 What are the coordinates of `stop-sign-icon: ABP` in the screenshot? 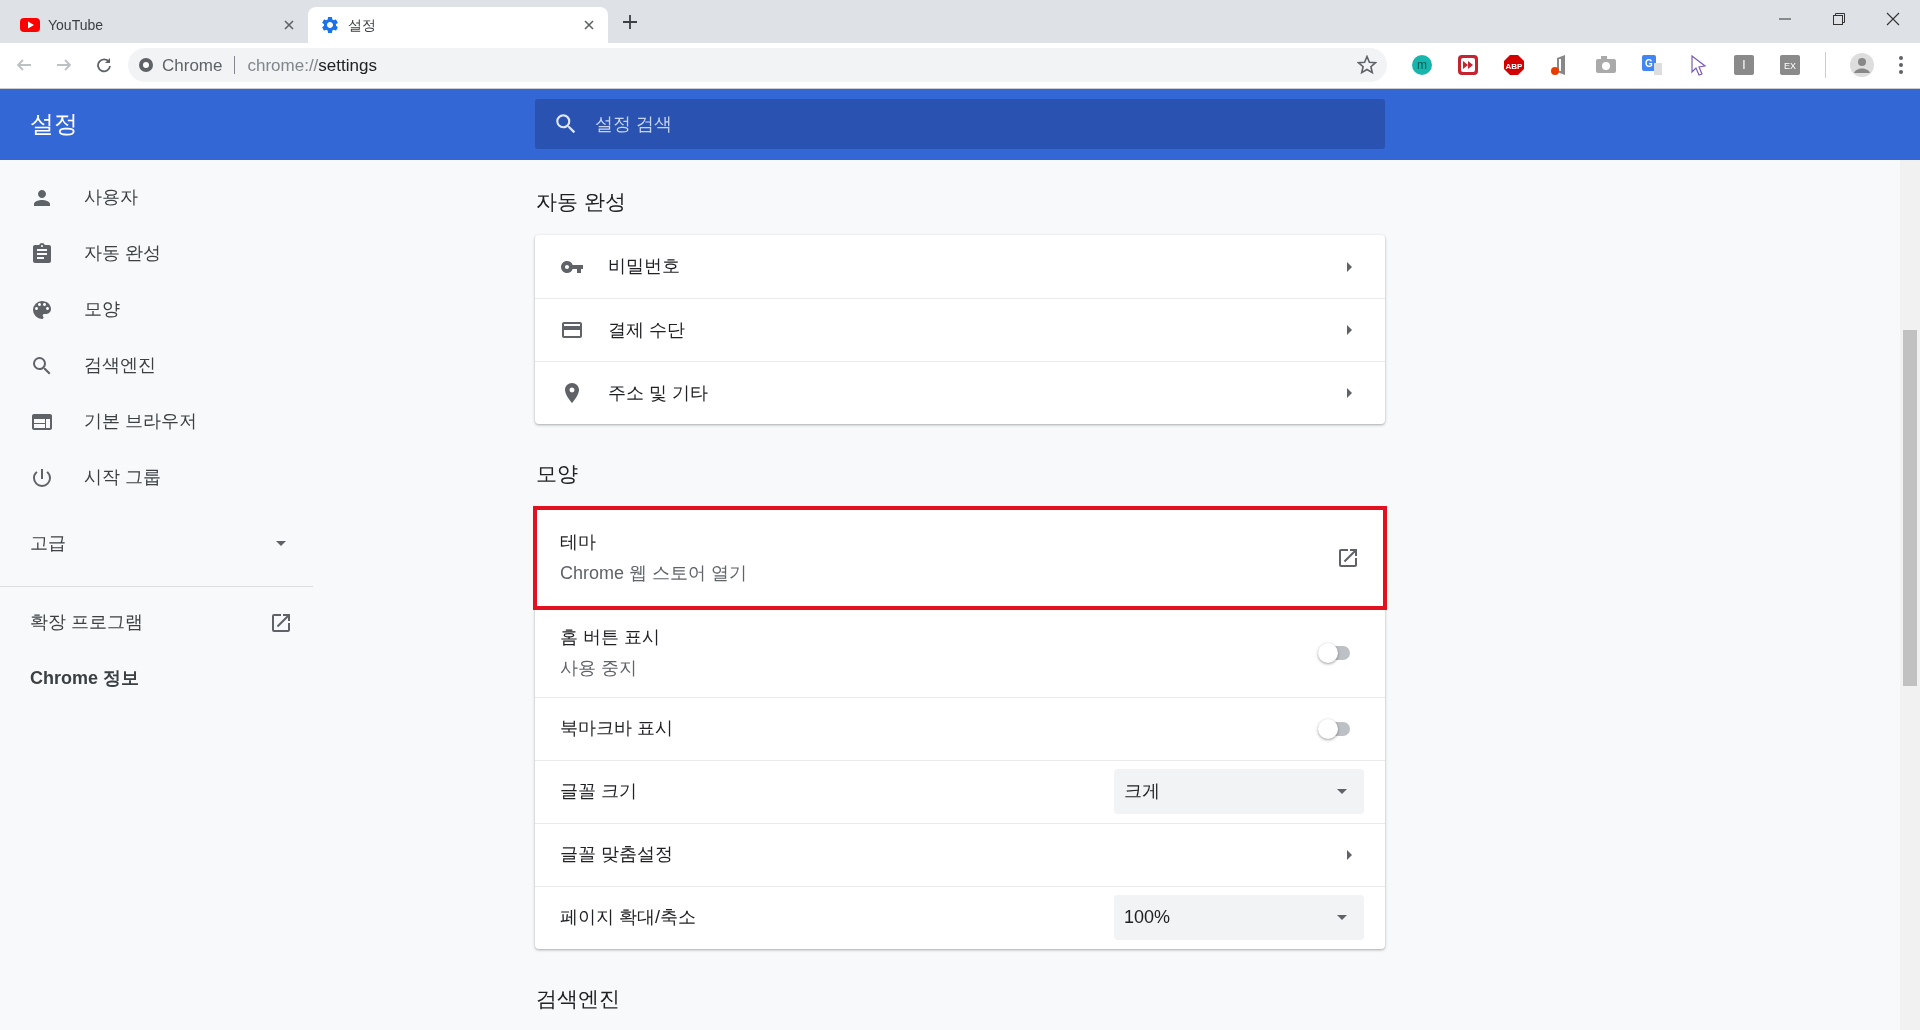 It's located at (1514, 65).